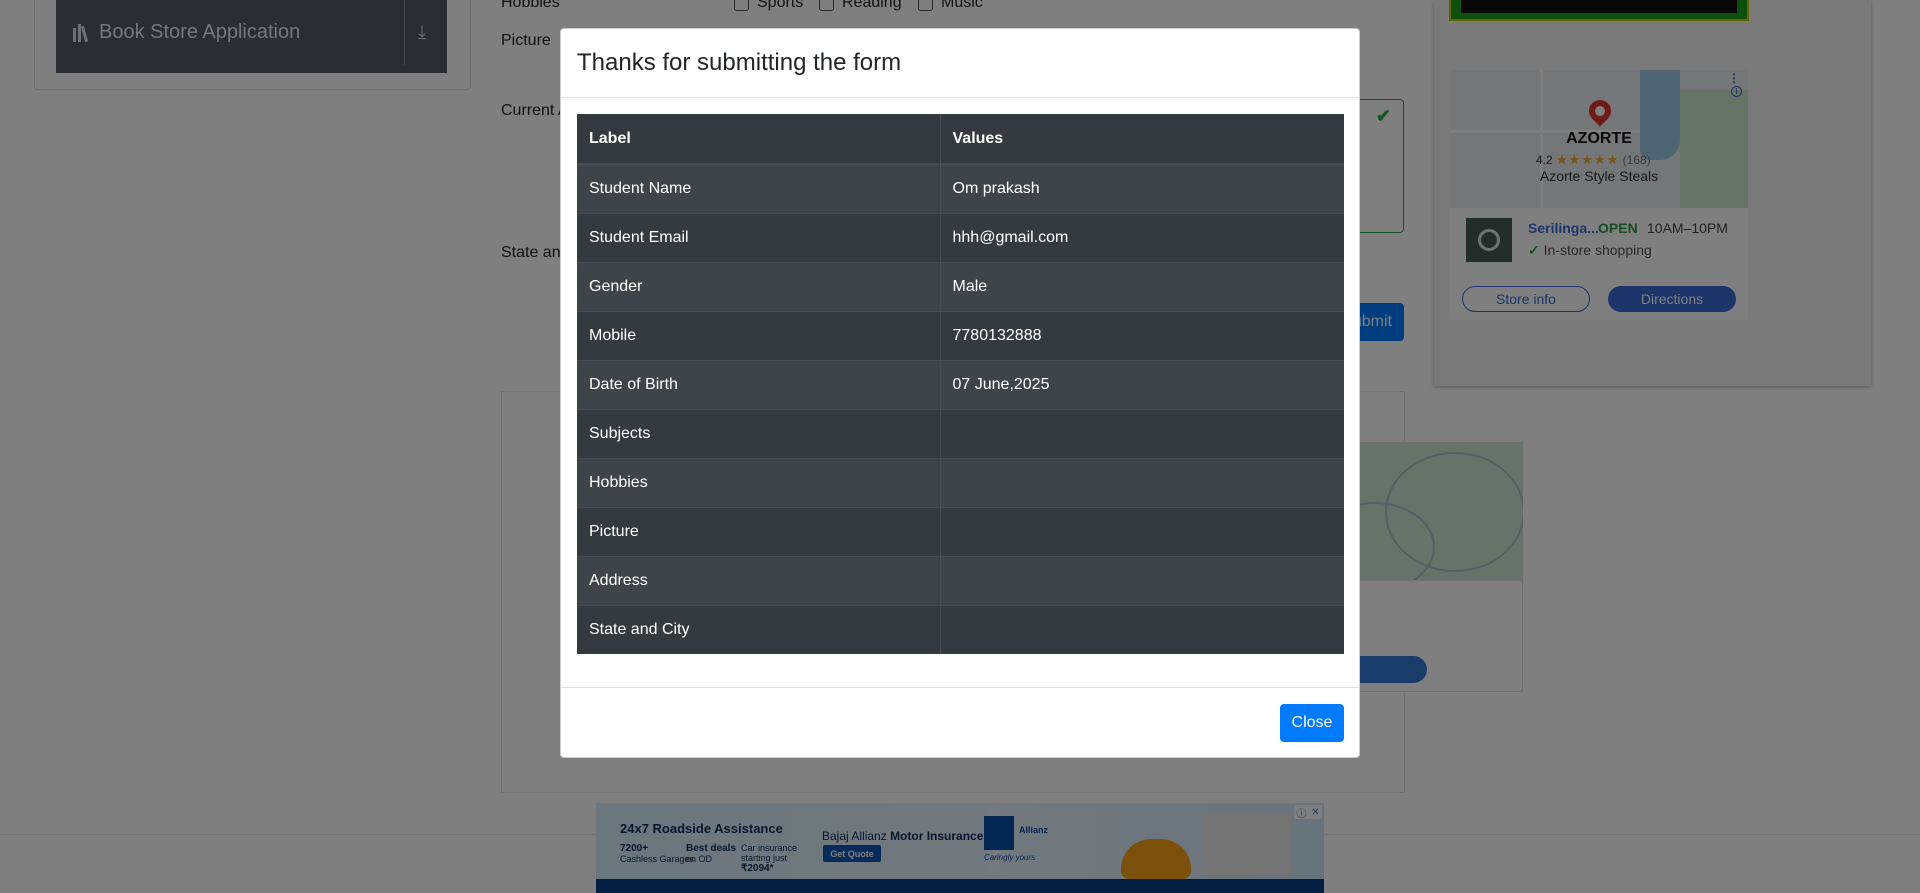  What do you see at coordinates (1142, 335) in the screenshot?
I see `row-value: 7780132888` at bounding box center [1142, 335].